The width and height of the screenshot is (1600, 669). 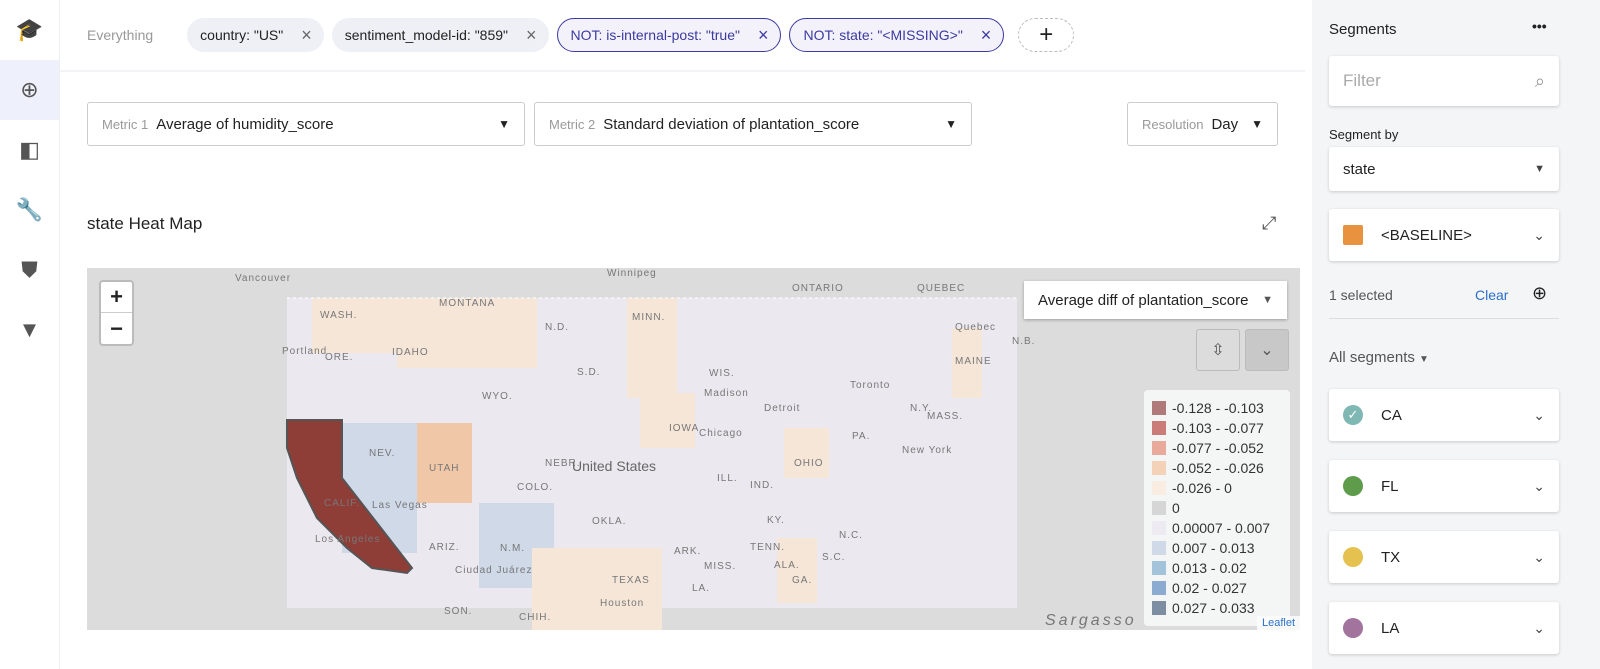 What do you see at coordinates (29, 330) in the screenshot?
I see `nav-wifi-warning: ▼` at bounding box center [29, 330].